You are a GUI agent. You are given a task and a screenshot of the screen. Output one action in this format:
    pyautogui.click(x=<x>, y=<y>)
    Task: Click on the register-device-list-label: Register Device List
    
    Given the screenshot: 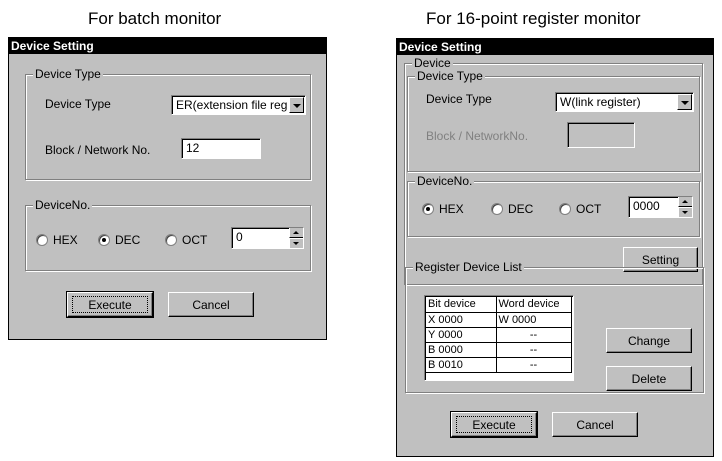 What is the action you would take?
    pyautogui.click(x=468, y=267)
    